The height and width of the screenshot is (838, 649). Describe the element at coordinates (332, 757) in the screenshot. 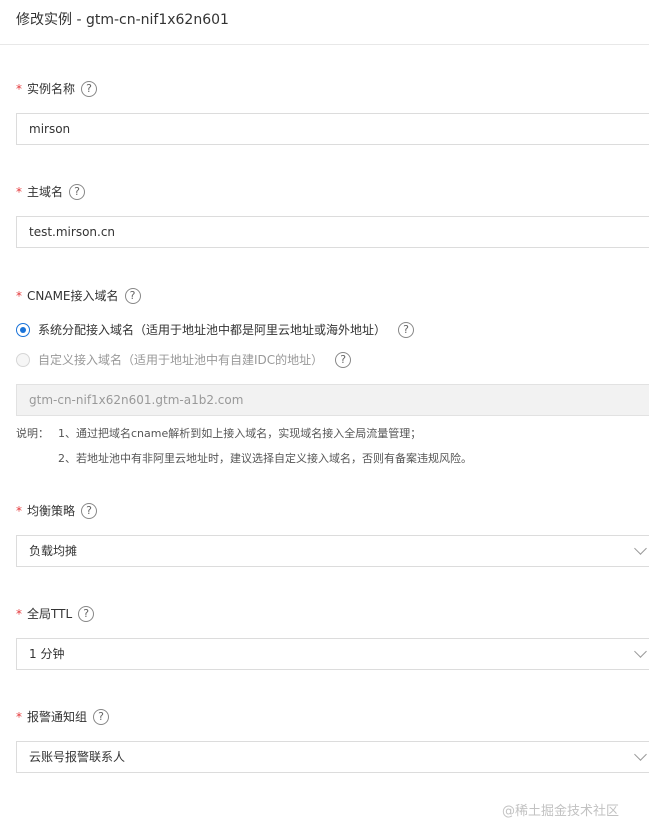

I see `alarm-select: 云账号报警联系人` at that location.